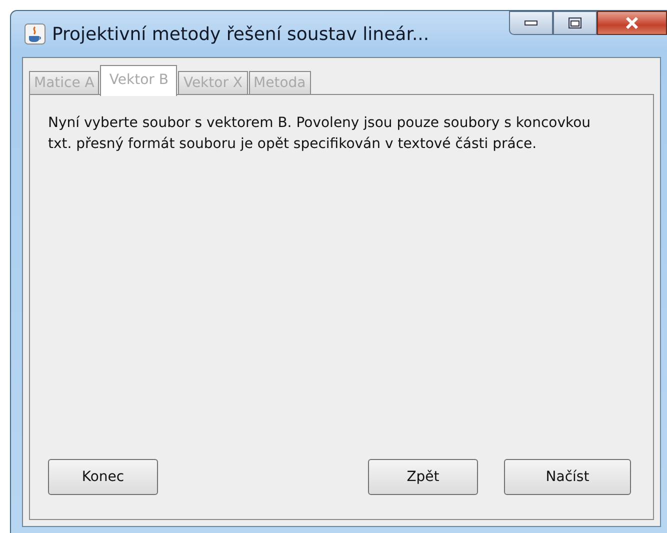  Describe the element at coordinates (567, 477) in the screenshot. I see `dialog-button: Načíst` at that location.